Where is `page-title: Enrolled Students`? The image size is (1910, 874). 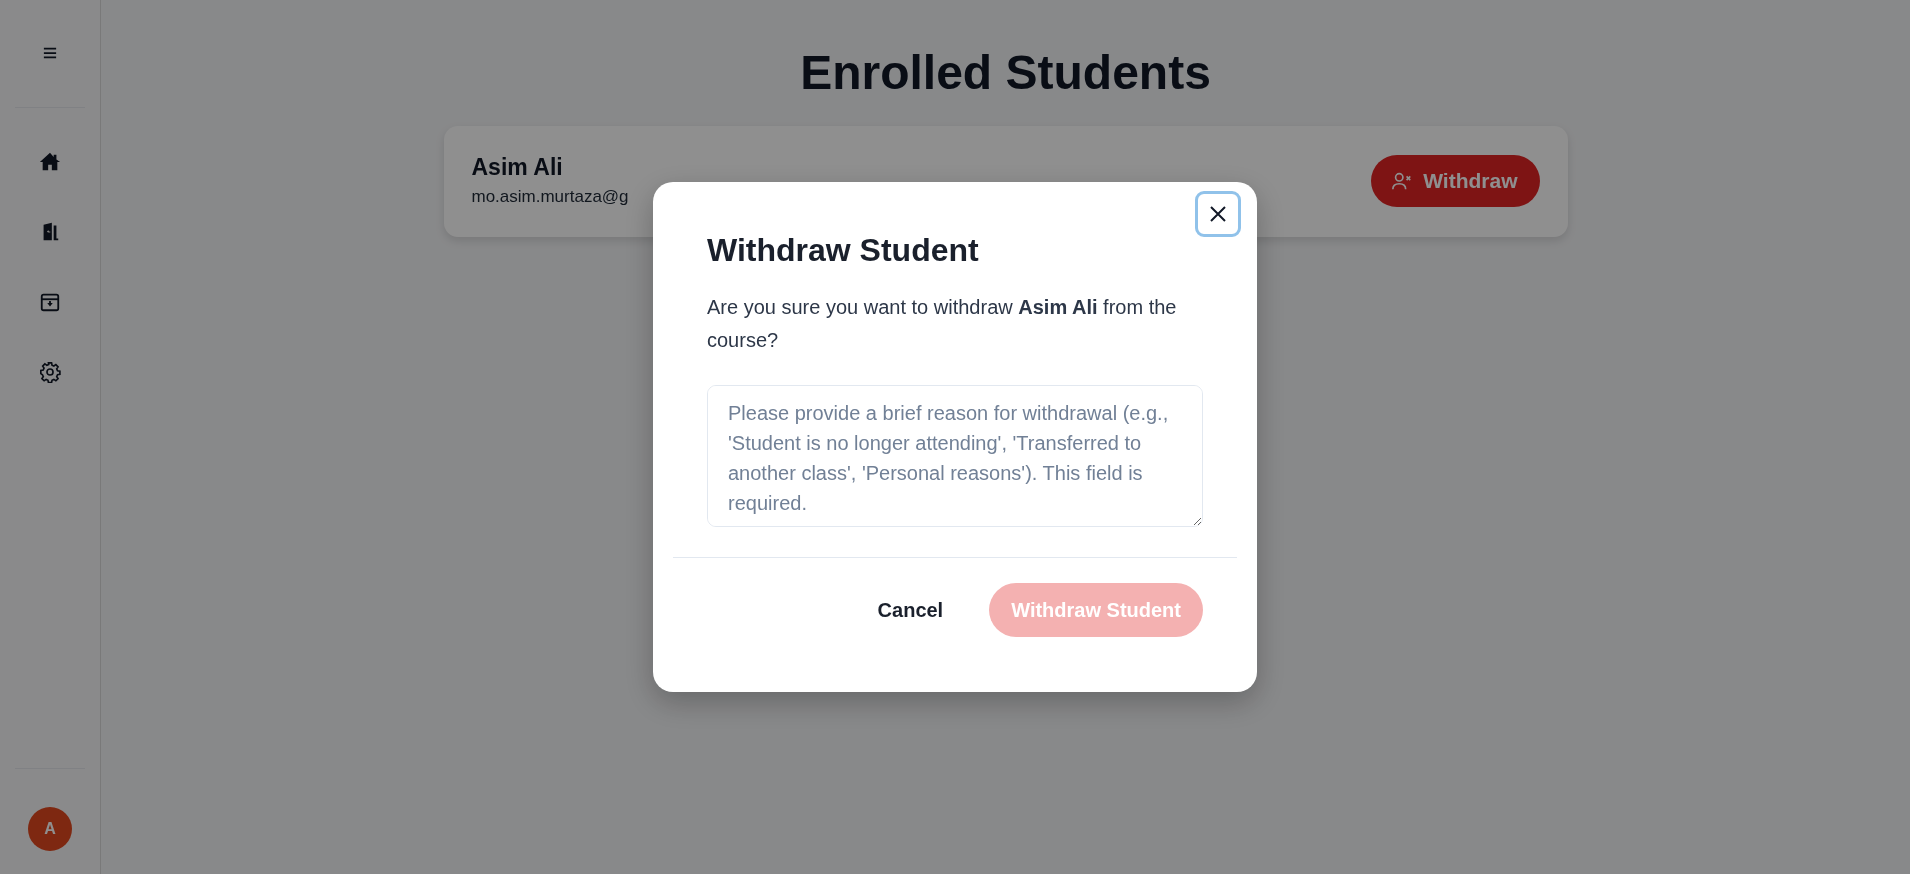
page-title: Enrolled Students is located at coordinates (1005, 72).